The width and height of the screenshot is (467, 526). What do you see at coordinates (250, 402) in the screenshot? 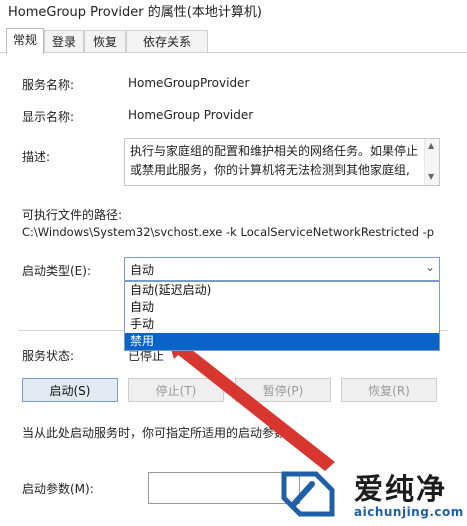
I see `annotation-arrow-icon` at bounding box center [250, 402].